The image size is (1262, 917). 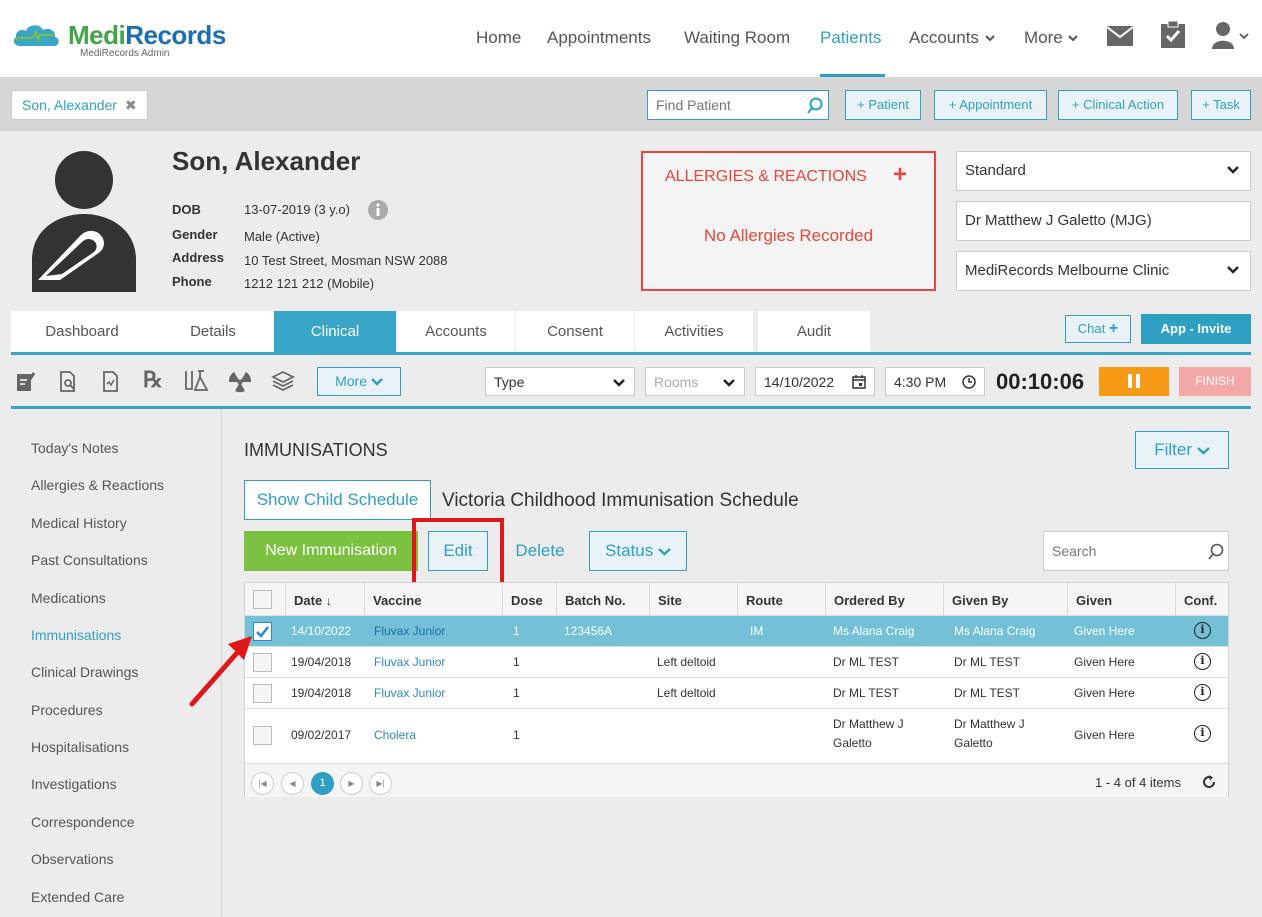 What do you see at coordinates (1121, 599) in the screenshot?
I see `column-header-given: Given` at bounding box center [1121, 599].